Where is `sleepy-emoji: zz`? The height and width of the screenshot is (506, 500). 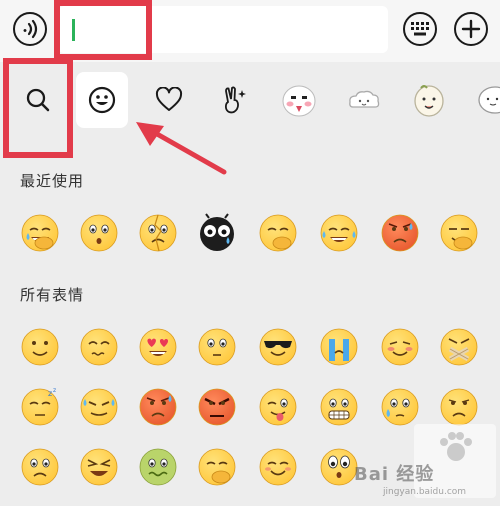 sleepy-emoji: zz is located at coordinates (40, 407).